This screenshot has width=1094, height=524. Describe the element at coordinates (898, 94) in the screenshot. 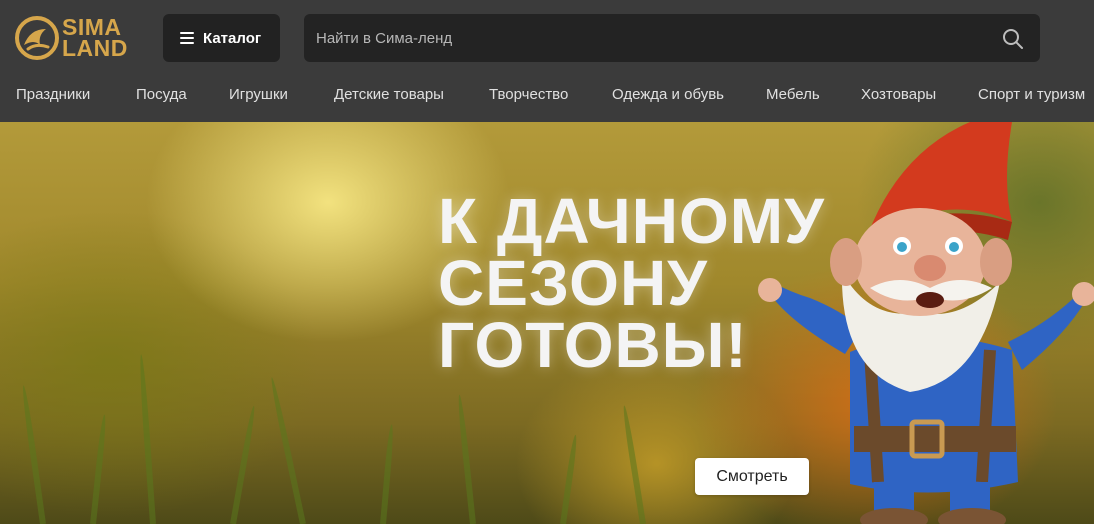

I see `nav-item-household: Хозтовары` at that location.